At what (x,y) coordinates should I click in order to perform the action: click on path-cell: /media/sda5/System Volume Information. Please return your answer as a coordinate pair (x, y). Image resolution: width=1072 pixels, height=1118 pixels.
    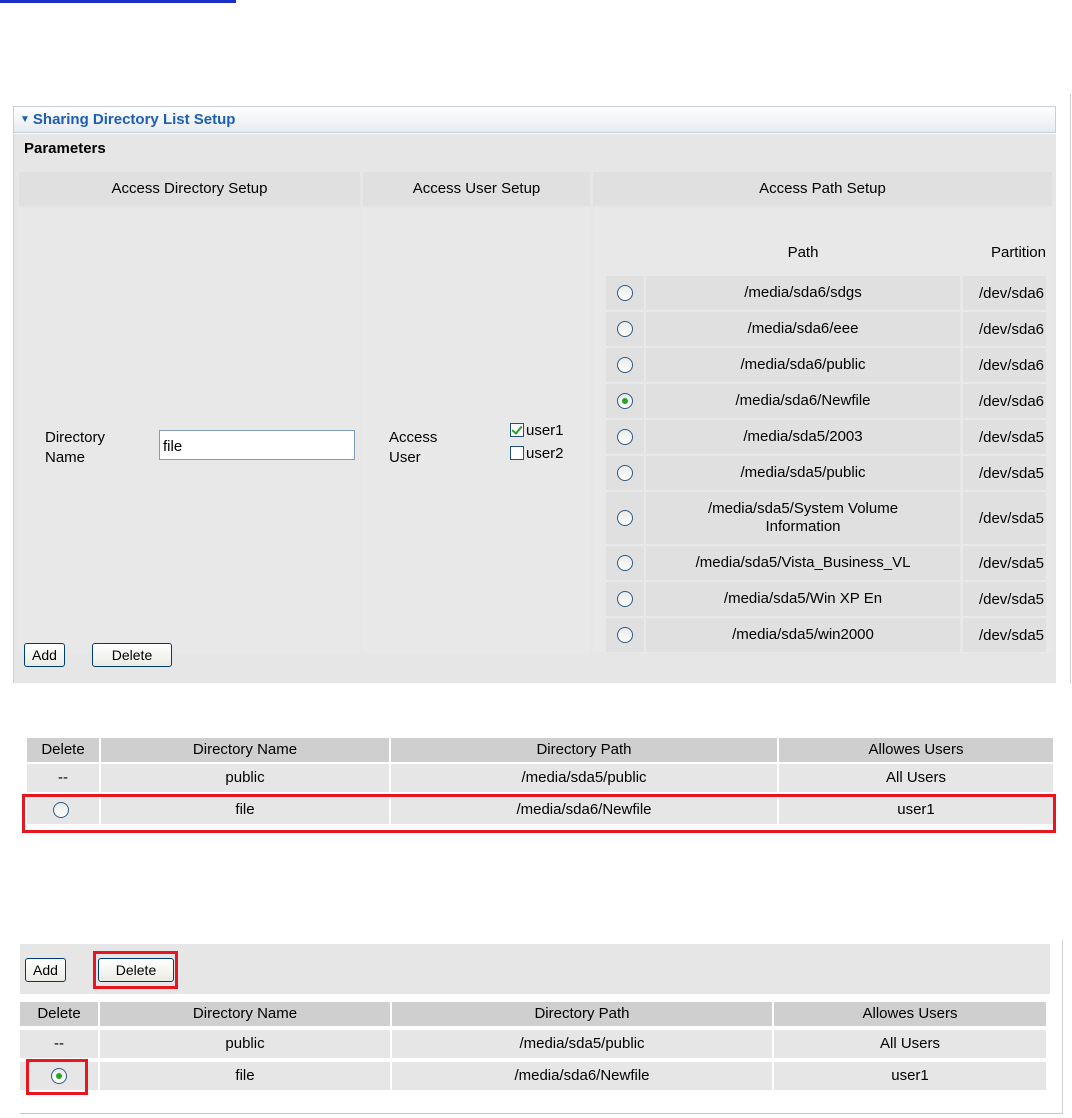
    Looking at the image, I should click on (803, 518).